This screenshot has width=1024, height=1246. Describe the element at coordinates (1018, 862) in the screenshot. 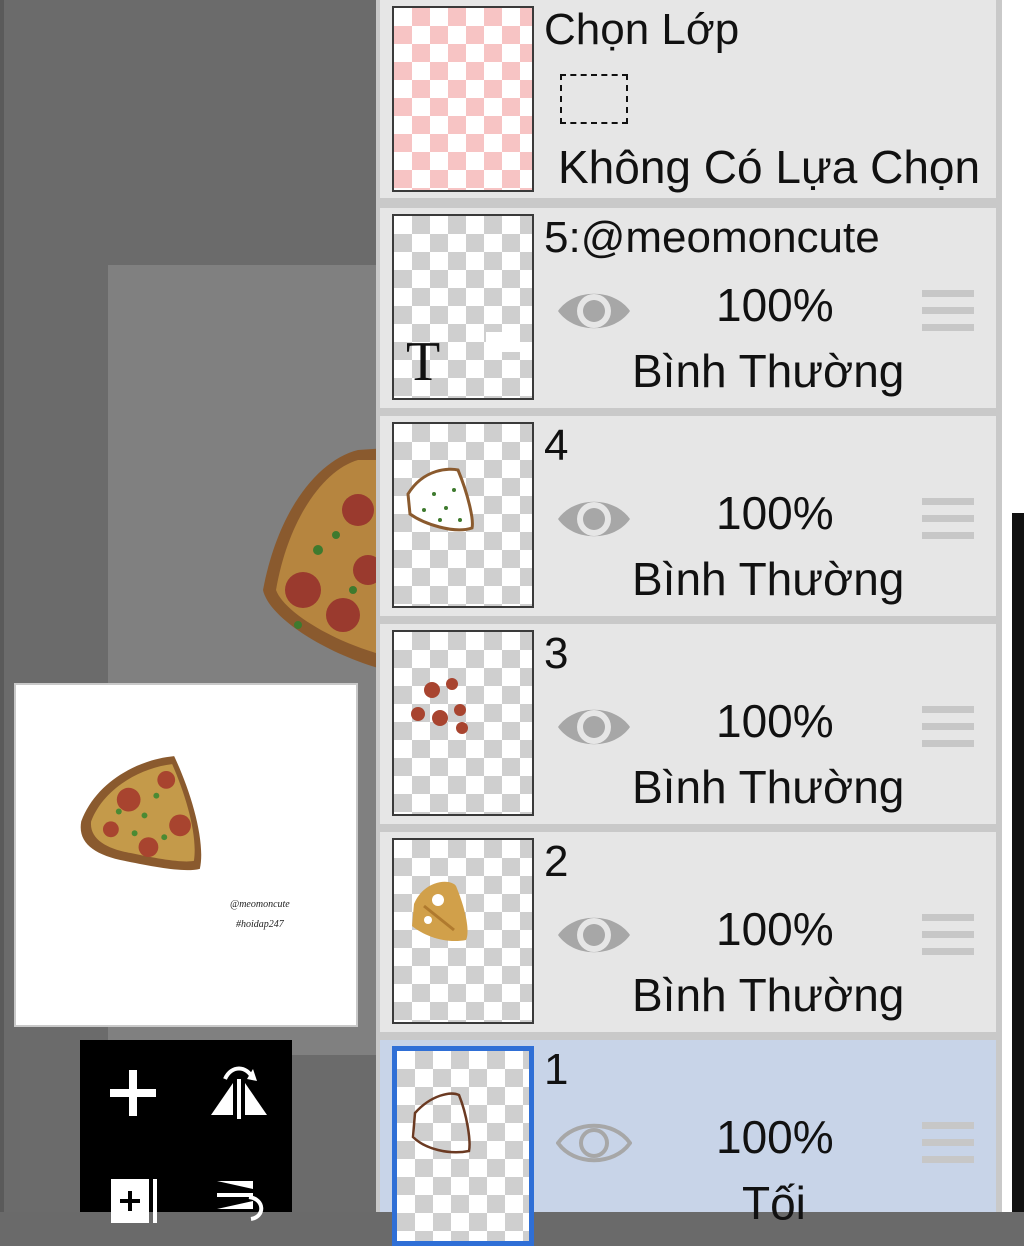

I see `scrollbar` at that location.